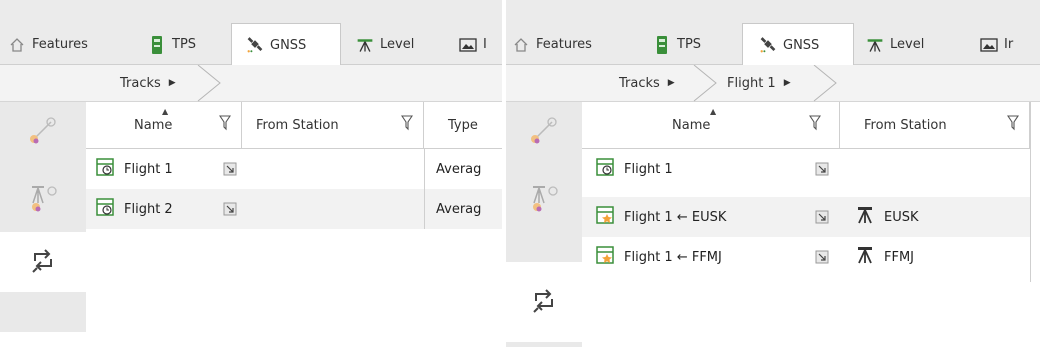  I want to click on tab-label: Ir, so click(1009, 44).